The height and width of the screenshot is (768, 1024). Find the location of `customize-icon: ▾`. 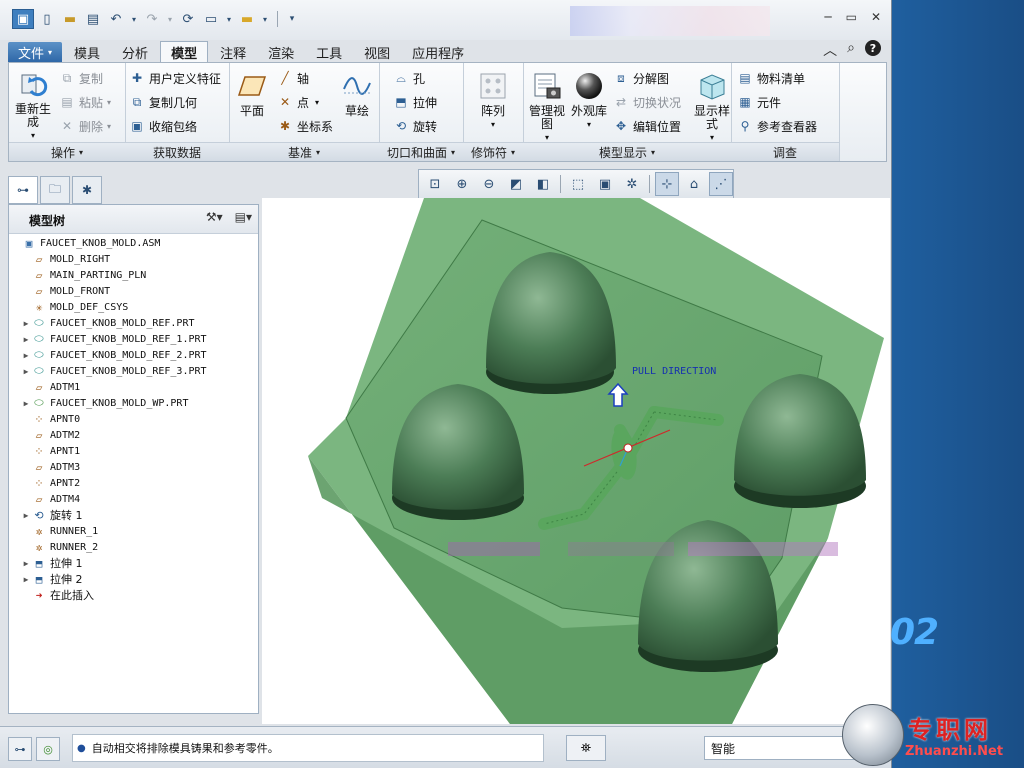

customize-icon: ▾ is located at coordinates (292, 19).